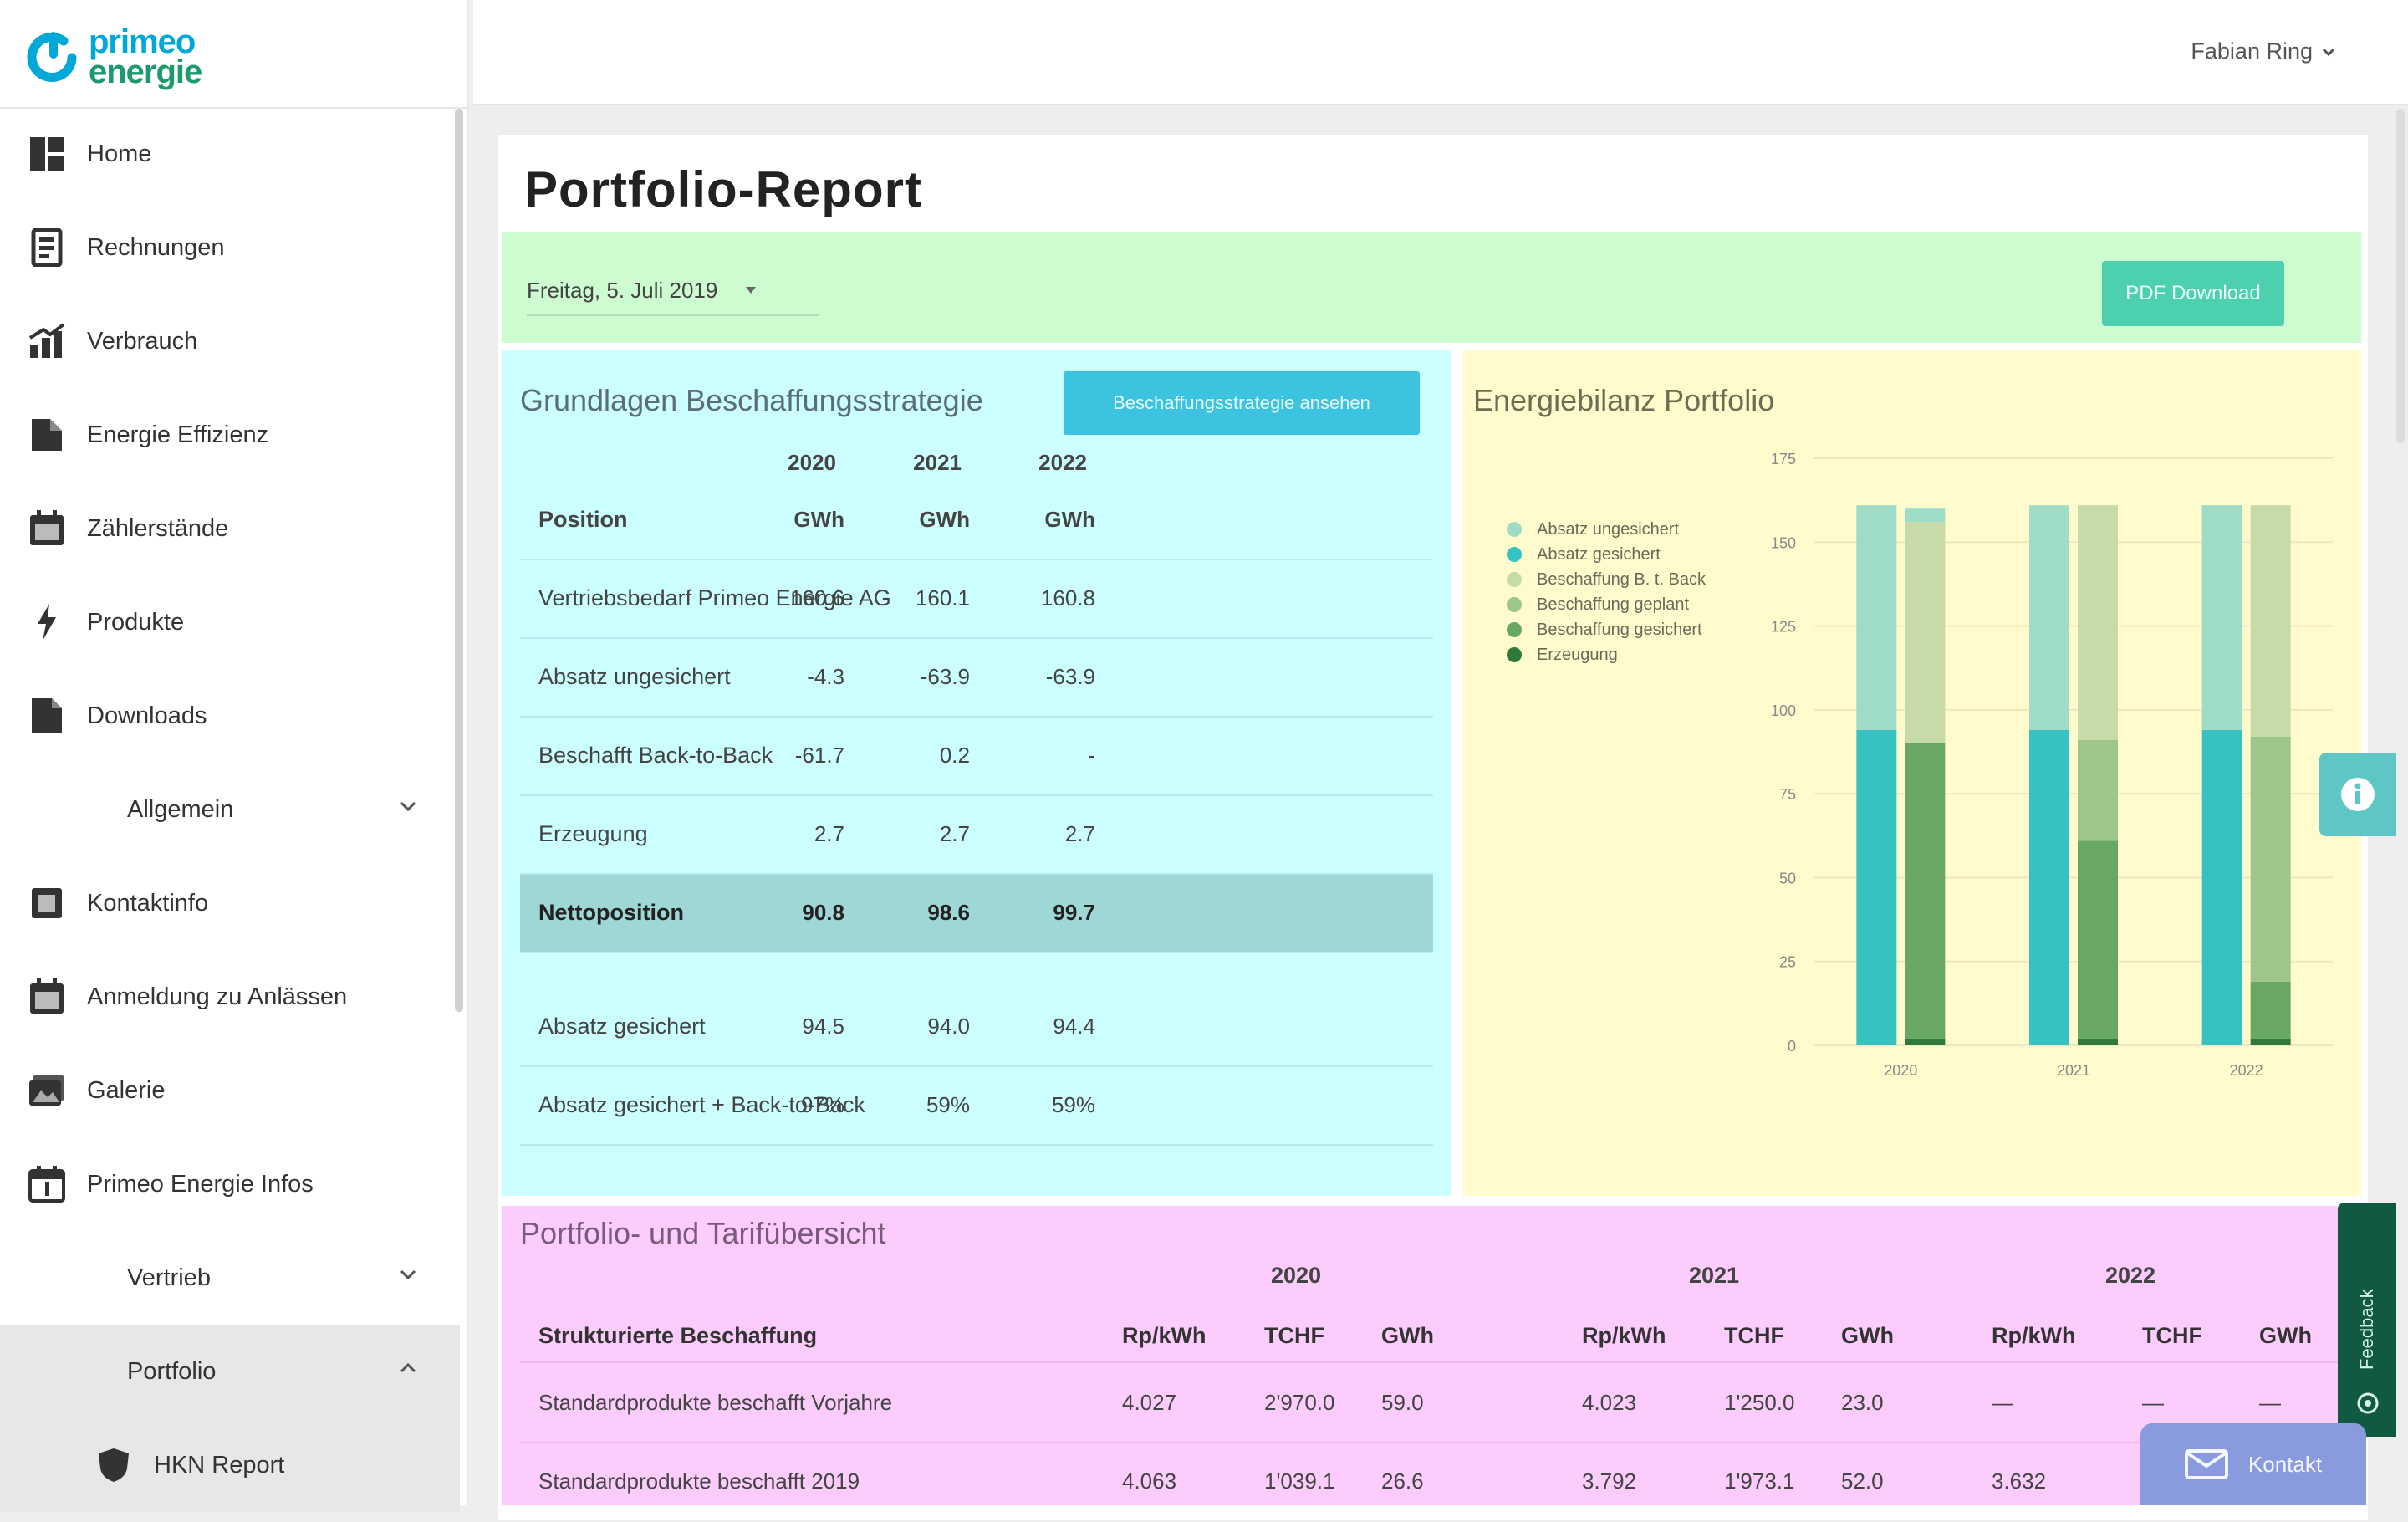 The width and height of the screenshot is (2408, 1522). Describe the element at coordinates (230, 622) in the screenshot. I see `sidebar-item-produkte: Produkte` at that location.